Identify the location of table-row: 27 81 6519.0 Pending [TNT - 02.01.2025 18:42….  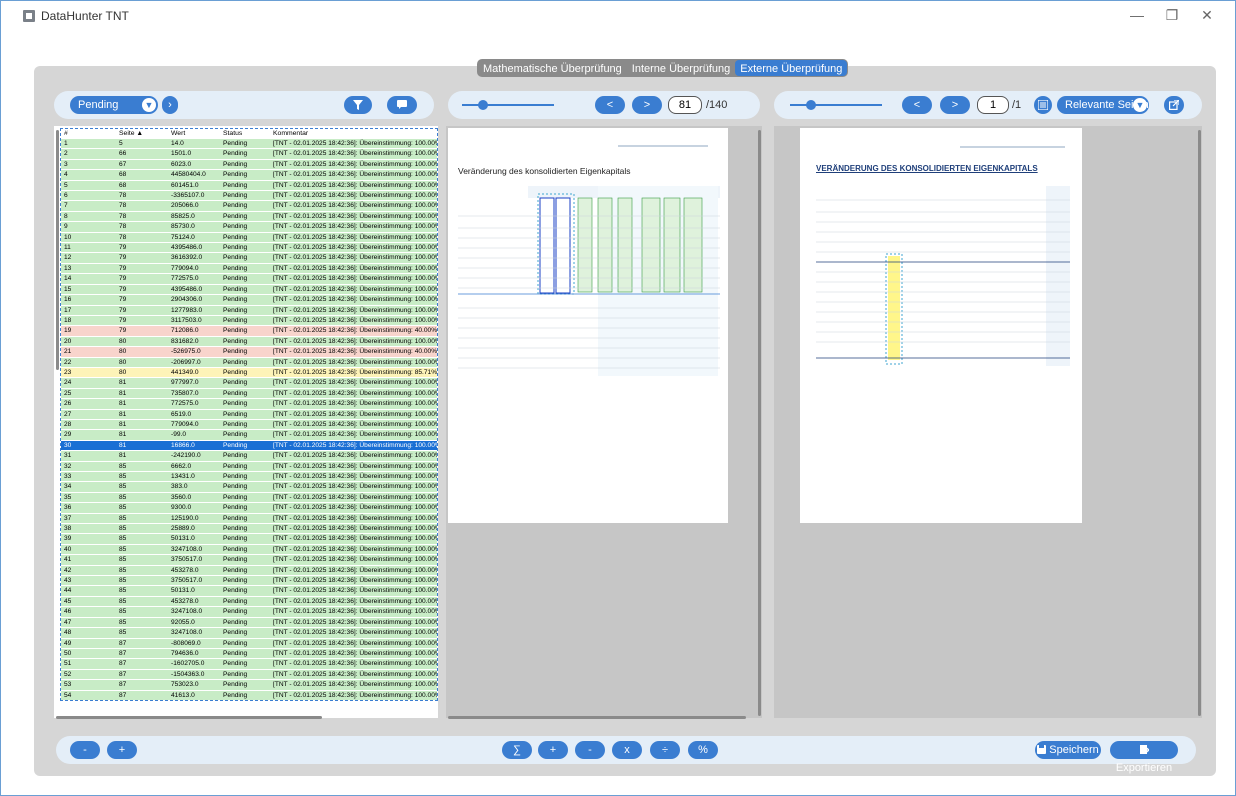
(249, 414).